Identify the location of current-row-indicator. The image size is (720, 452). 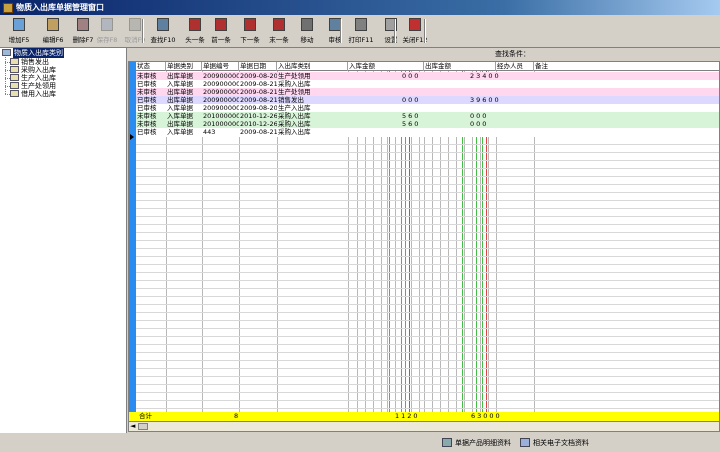
(132, 137).